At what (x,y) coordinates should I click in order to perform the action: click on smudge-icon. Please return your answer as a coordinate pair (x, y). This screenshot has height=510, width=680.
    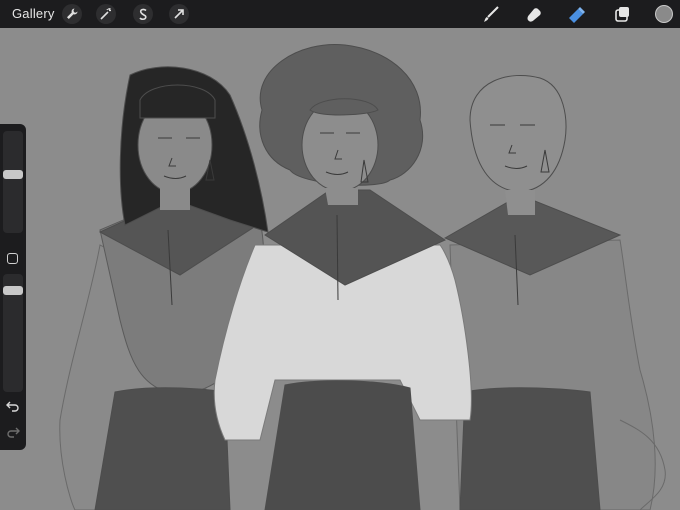
    Looking at the image, I should click on (534, 14).